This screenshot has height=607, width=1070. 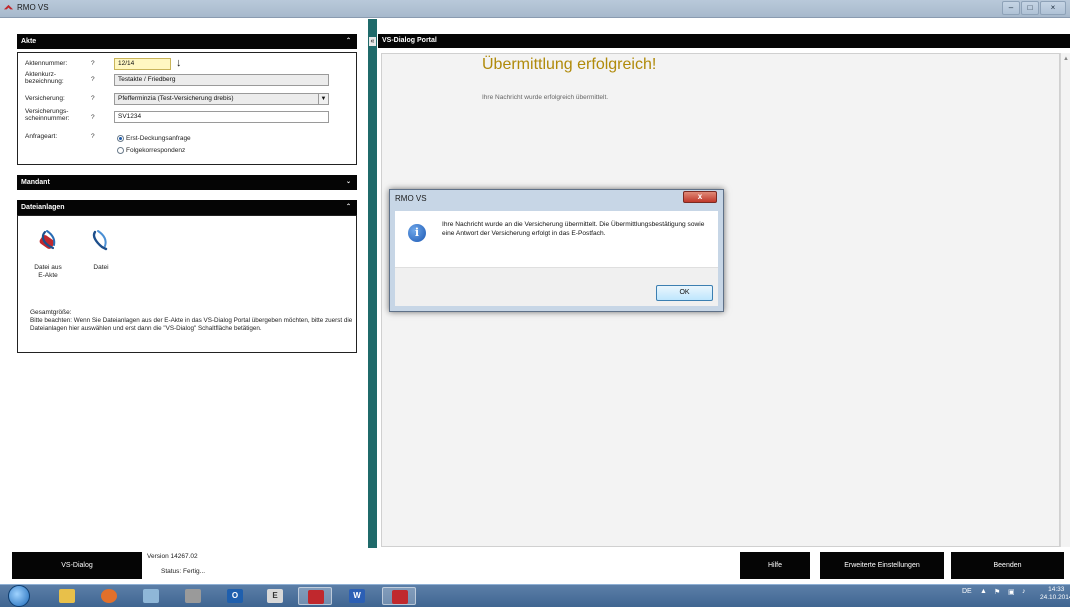 What do you see at coordinates (372, 283) in the screenshot?
I see `pane-splitter: «` at bounding box center [372, 283].